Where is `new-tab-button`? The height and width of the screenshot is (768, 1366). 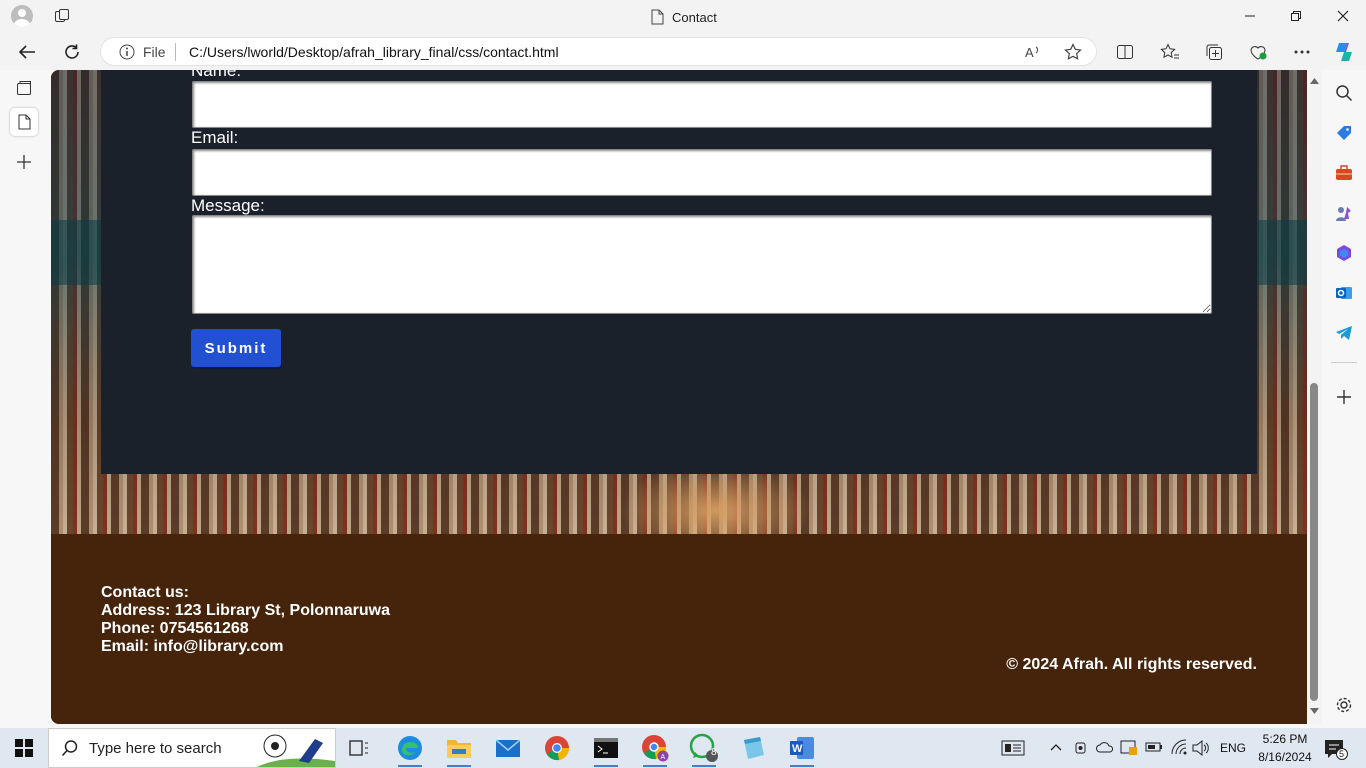
new-tab-button is located at coordinates (24, 162).